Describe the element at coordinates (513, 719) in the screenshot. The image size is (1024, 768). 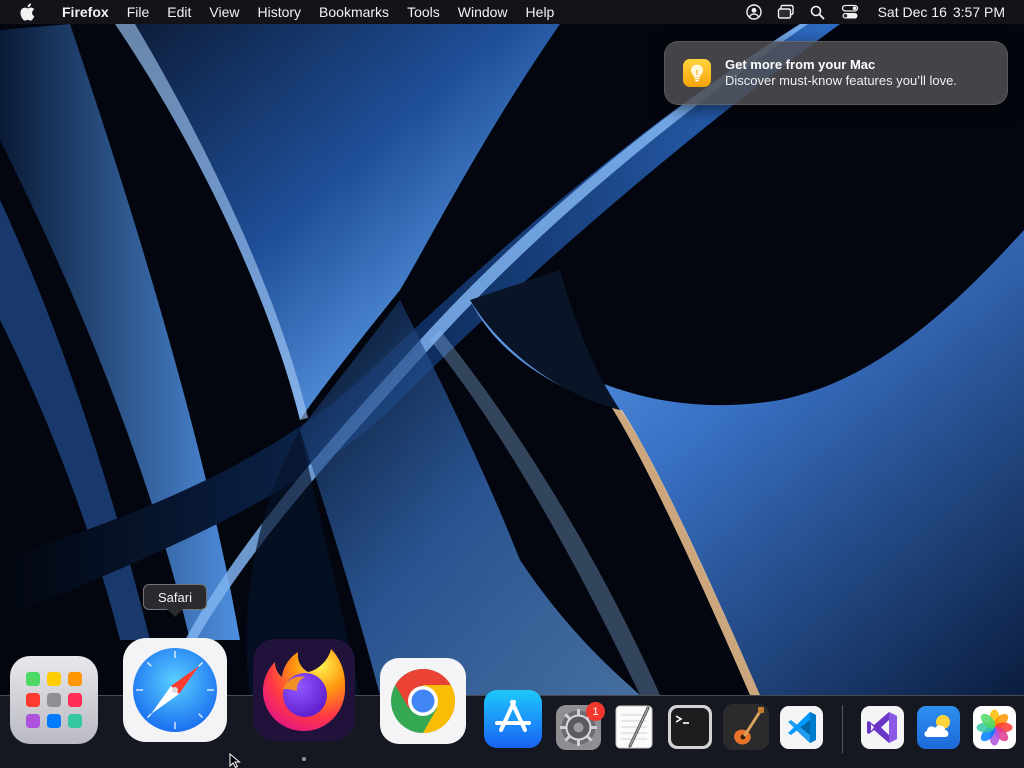
I see `app-store-icon` at that location.